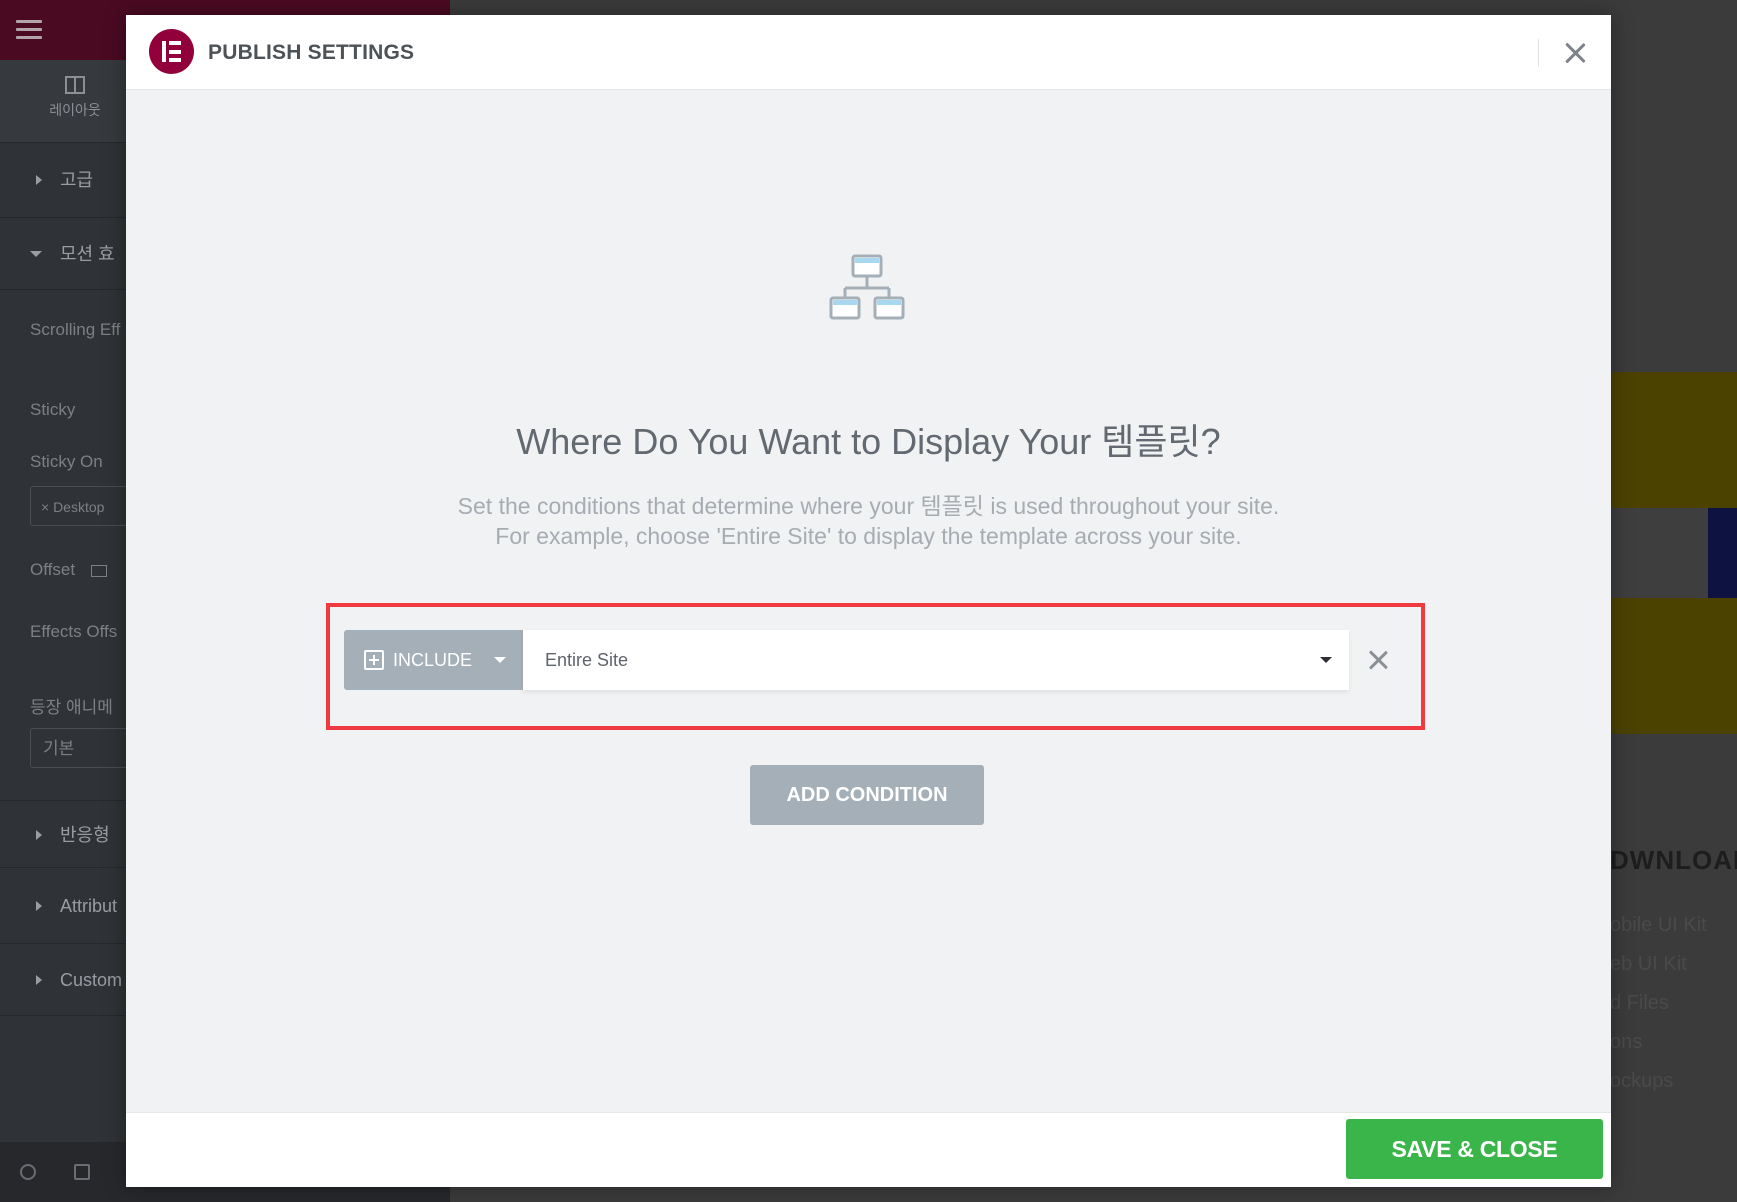  I want to click on plus-icon, so click(374, 660).